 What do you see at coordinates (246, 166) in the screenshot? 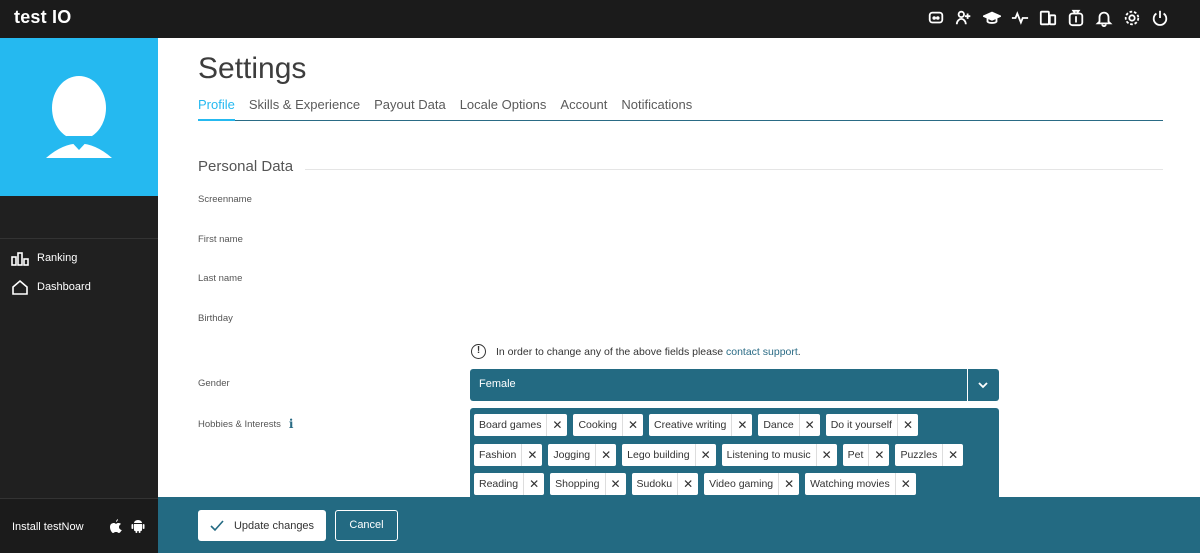
I see `section-title-personal-data: Personal Data` at bounding box center [246, 166].